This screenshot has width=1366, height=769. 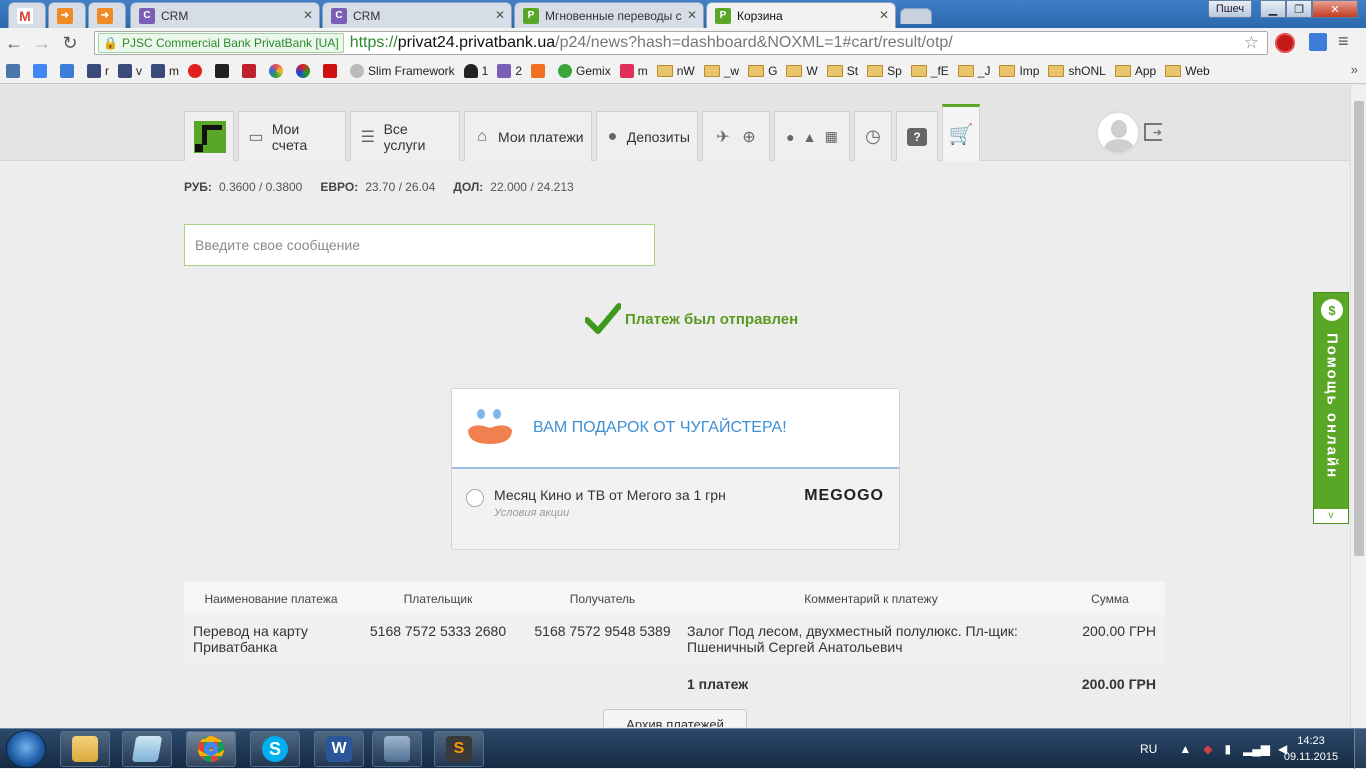 What do you see at coordinates (1273, 9) in the screenshot?
I see `minimize-button: ▁` at bounding box center [1273, 9].